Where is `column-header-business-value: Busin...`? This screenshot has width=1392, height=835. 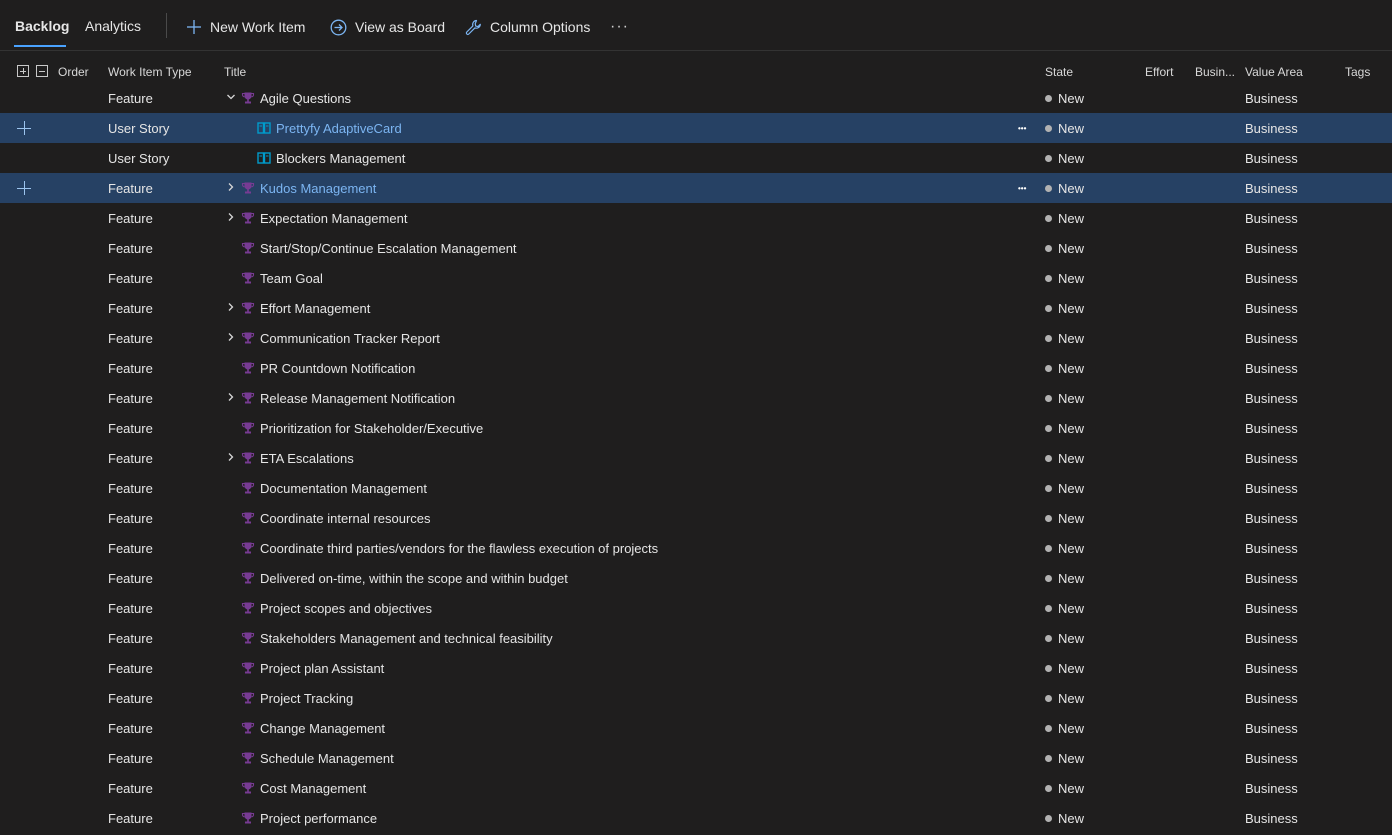
column-header-business-value: Busin... is located at coordinates (1215, 72).